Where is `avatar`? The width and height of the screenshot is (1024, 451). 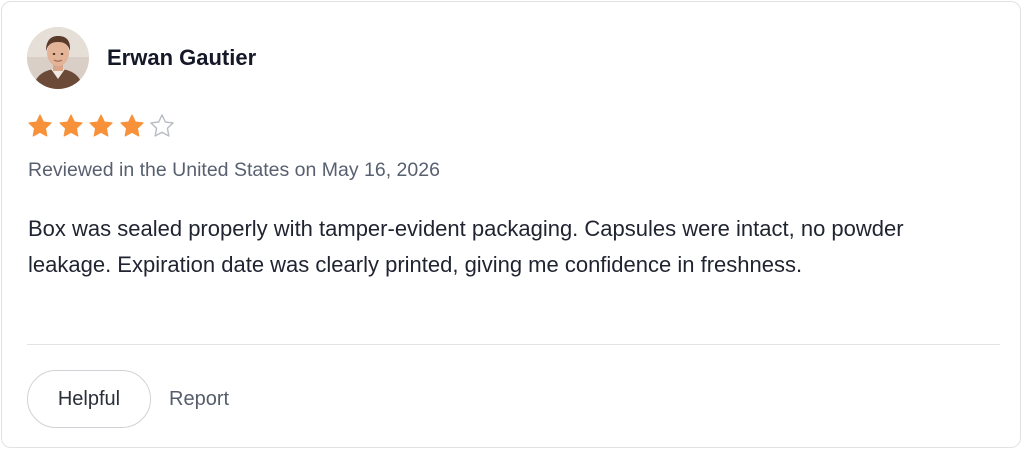
avatar is located at coordinates (58, 58).